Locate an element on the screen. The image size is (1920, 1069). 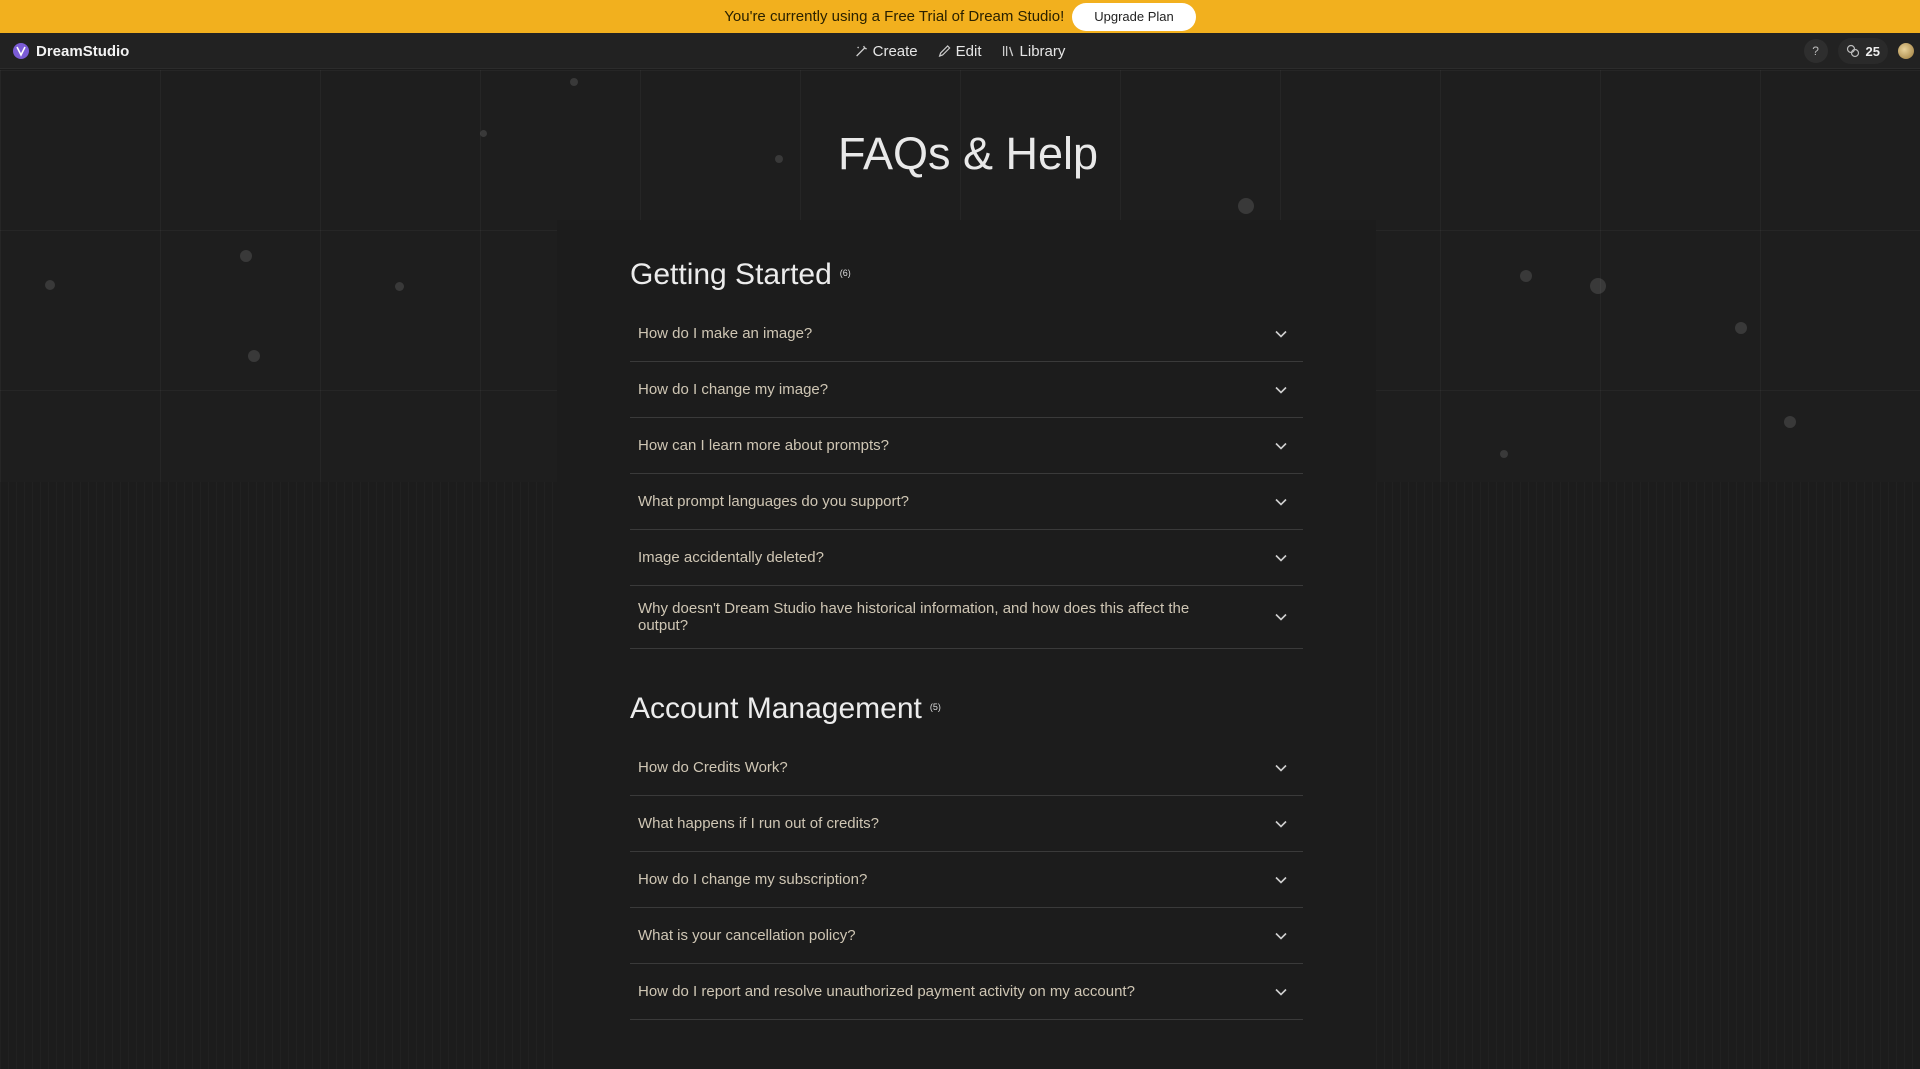
faq-question: How can I learn more about prompts? is located at coordinates (763, 445).